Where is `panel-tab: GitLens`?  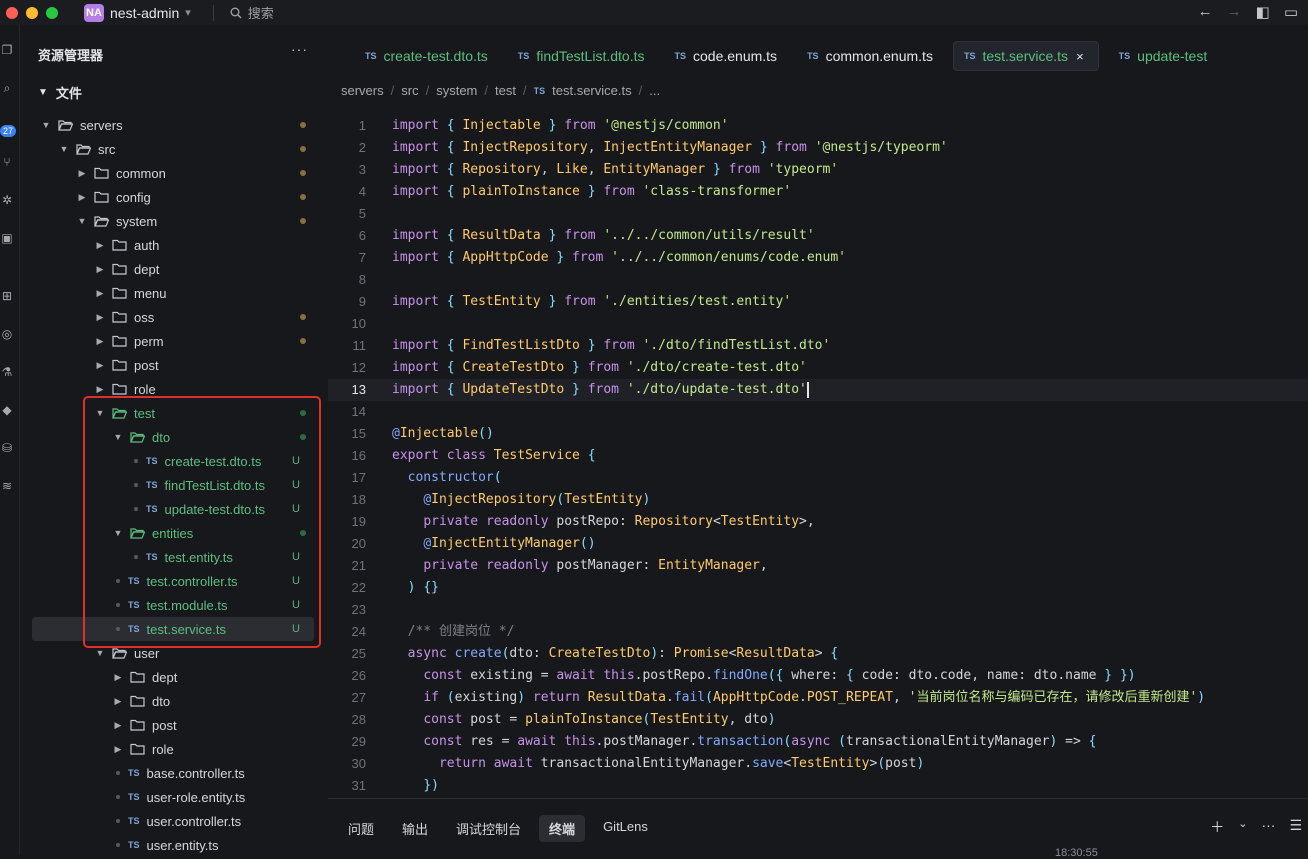
panel-tab: GitLens is located at coordinates (625, 828).